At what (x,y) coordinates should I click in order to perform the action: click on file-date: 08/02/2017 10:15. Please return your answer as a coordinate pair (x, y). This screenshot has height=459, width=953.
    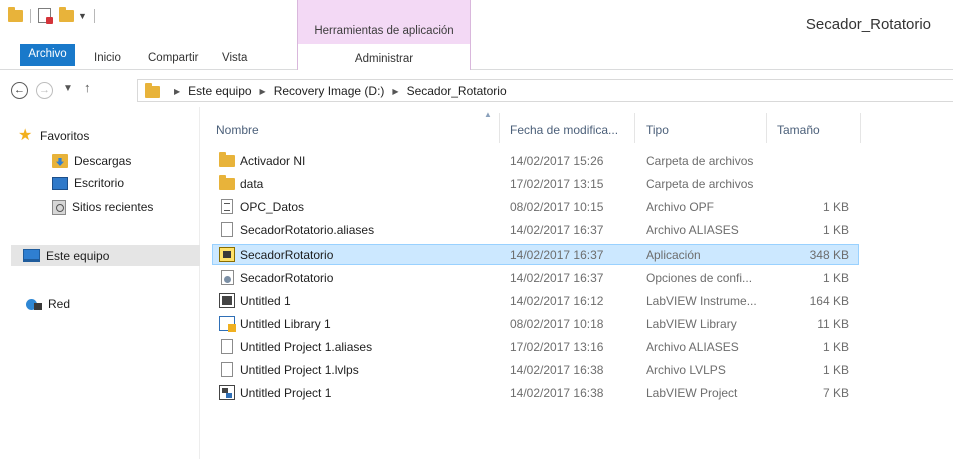
    Looking at the image, I should click on (557, 207).